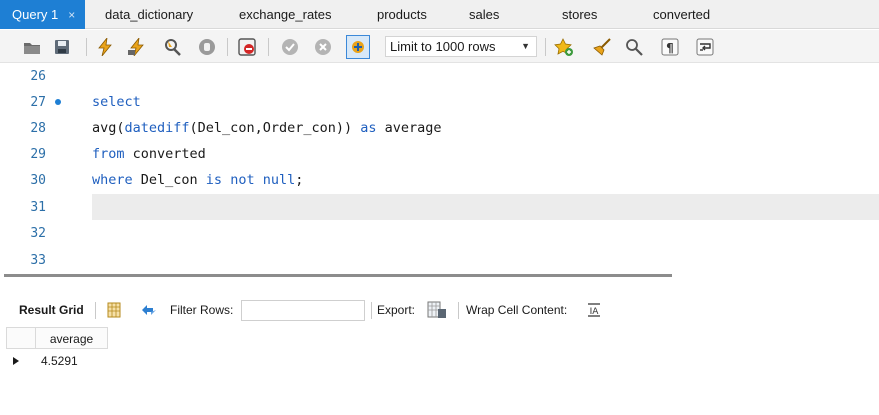 This screenshot has width=879, height=415. What do you see at coordinates (303, 310) in the screenshot?
I see `filter-rows-input` at bounding box center [303, 310].